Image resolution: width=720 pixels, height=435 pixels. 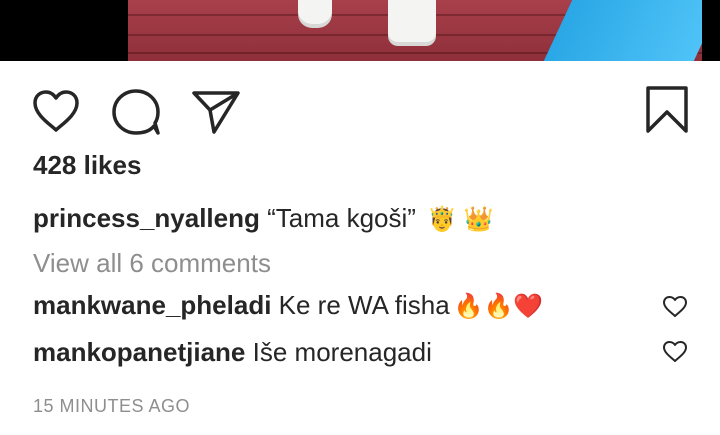 What do you see at coordinates (216, 112) in the screenshot?
I see `paper-plane-icon` at bounding box center [216, 112].